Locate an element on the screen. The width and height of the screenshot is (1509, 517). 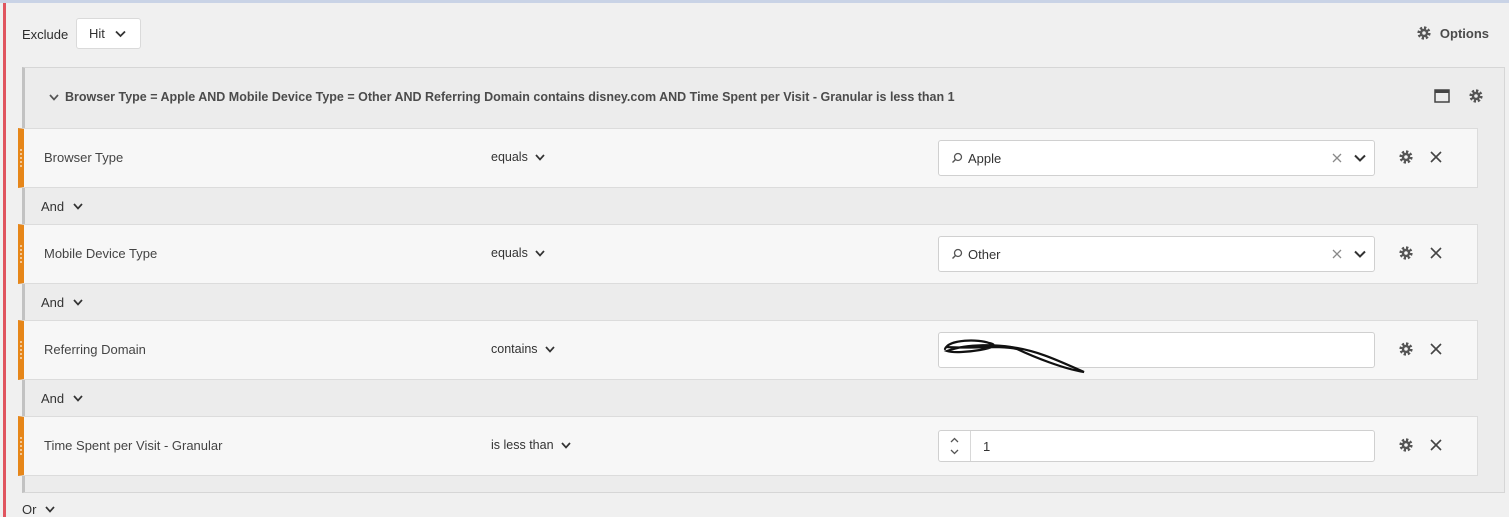
rule-dimension: Mobile Device Type is located at coordinates (101, 253).